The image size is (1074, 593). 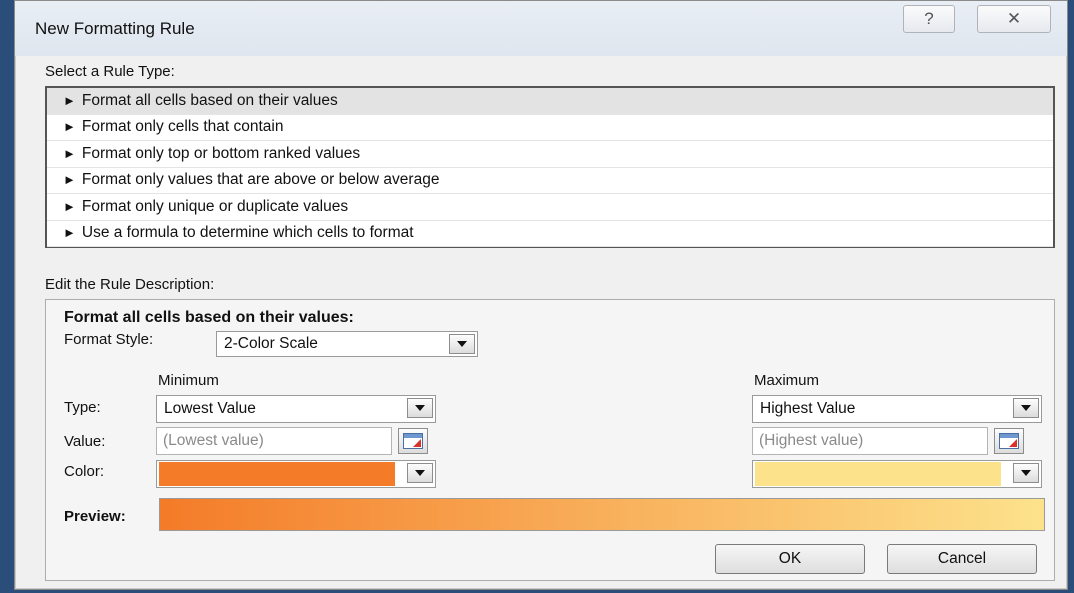 I want to click on close-icon: ✕, so click(x=1014, y=18).